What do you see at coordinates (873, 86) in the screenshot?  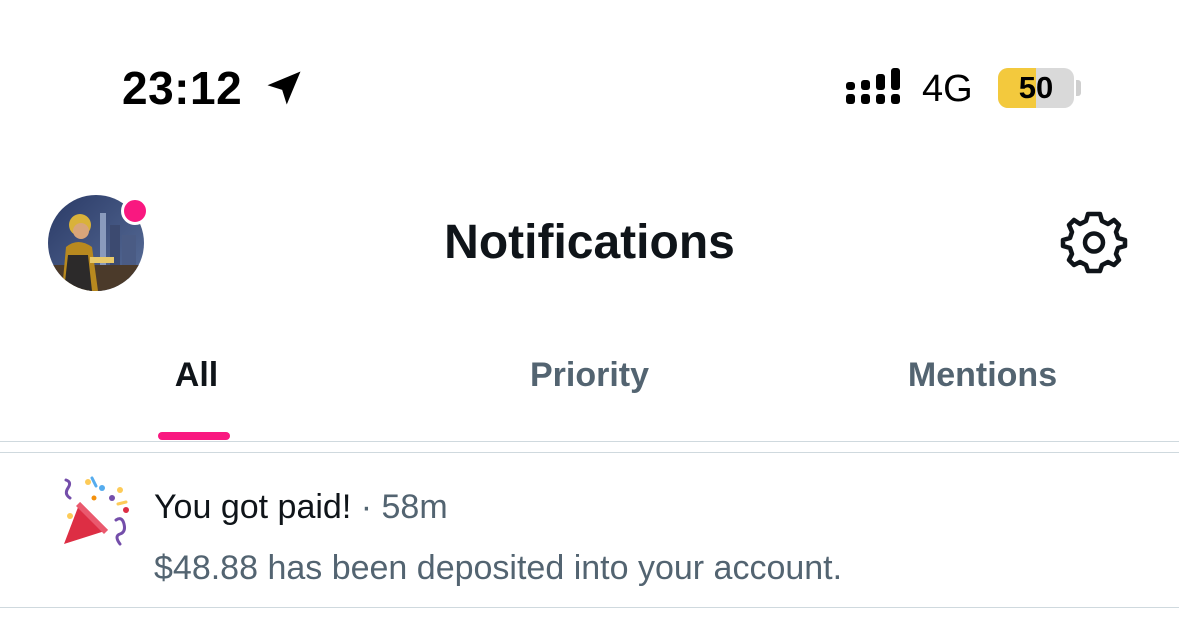 I see `signal-icon` at bounding box center [873, 86].